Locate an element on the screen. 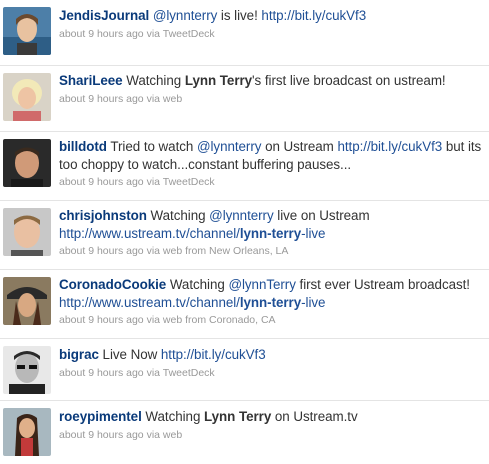 The image size is (489, 464). tweet-text: is live! is located at coordinates (239, 15).